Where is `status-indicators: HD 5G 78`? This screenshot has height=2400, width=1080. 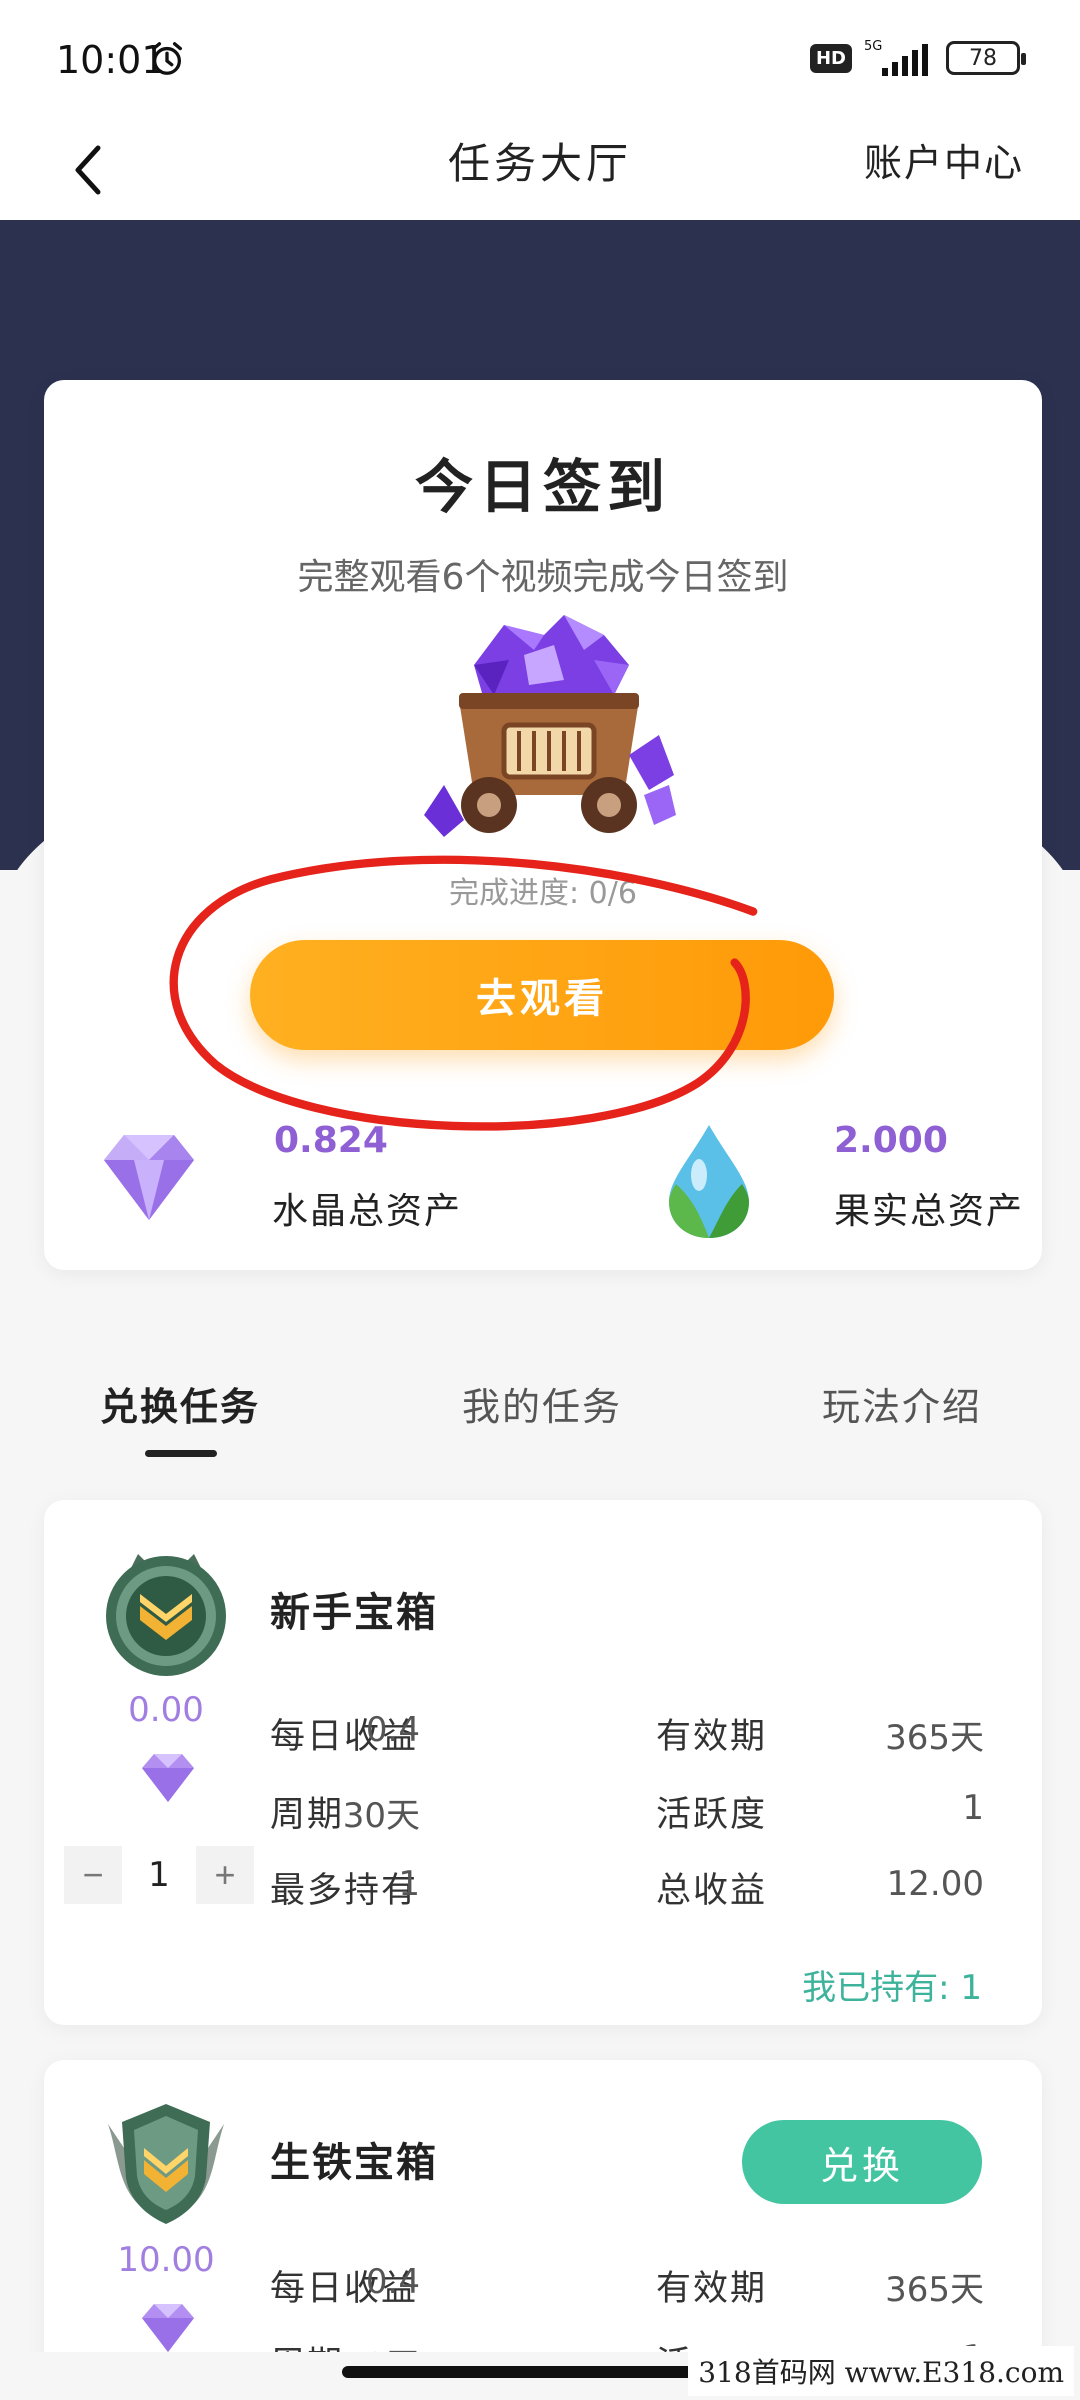
status-indicators: HD 5G 78 is located at coordinates (917, 58).